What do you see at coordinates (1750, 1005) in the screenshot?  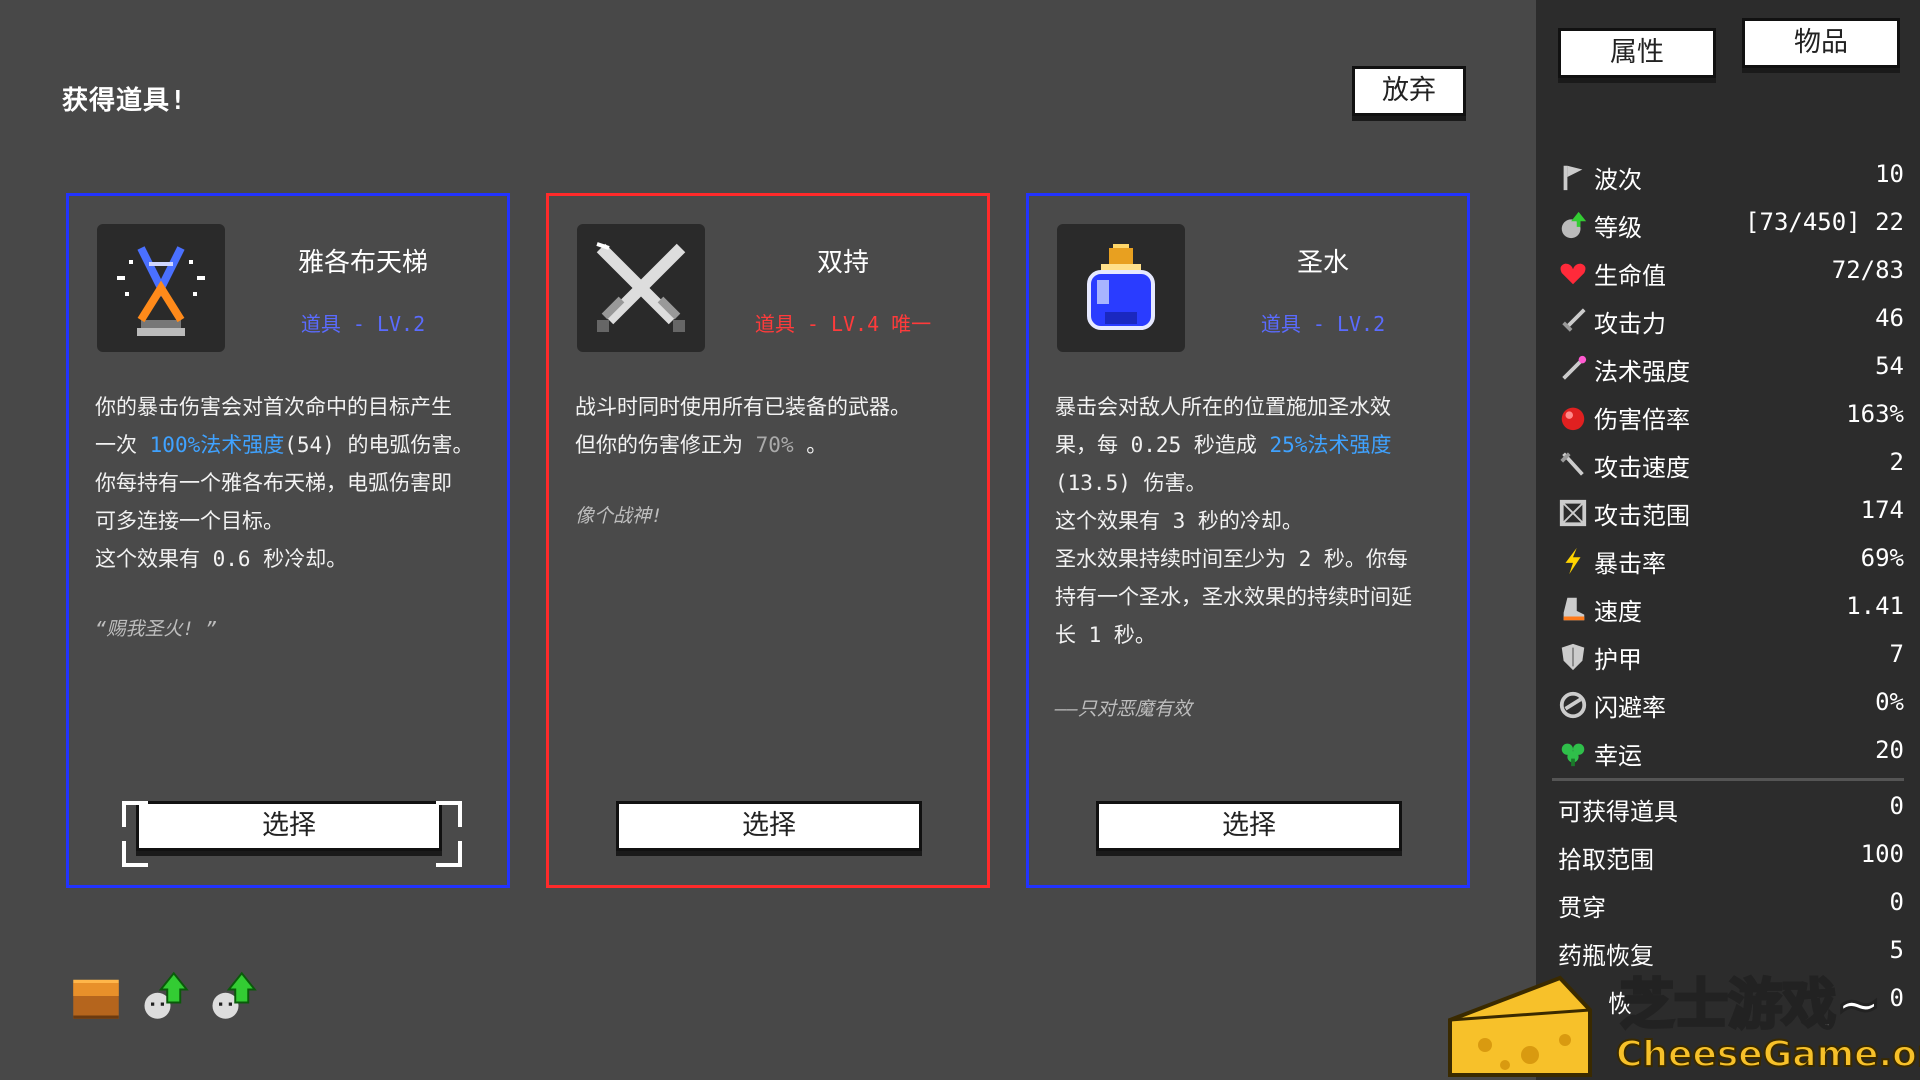 I see `watermark-text: 芝士游戏~` at bounding box center [1750, 1005].